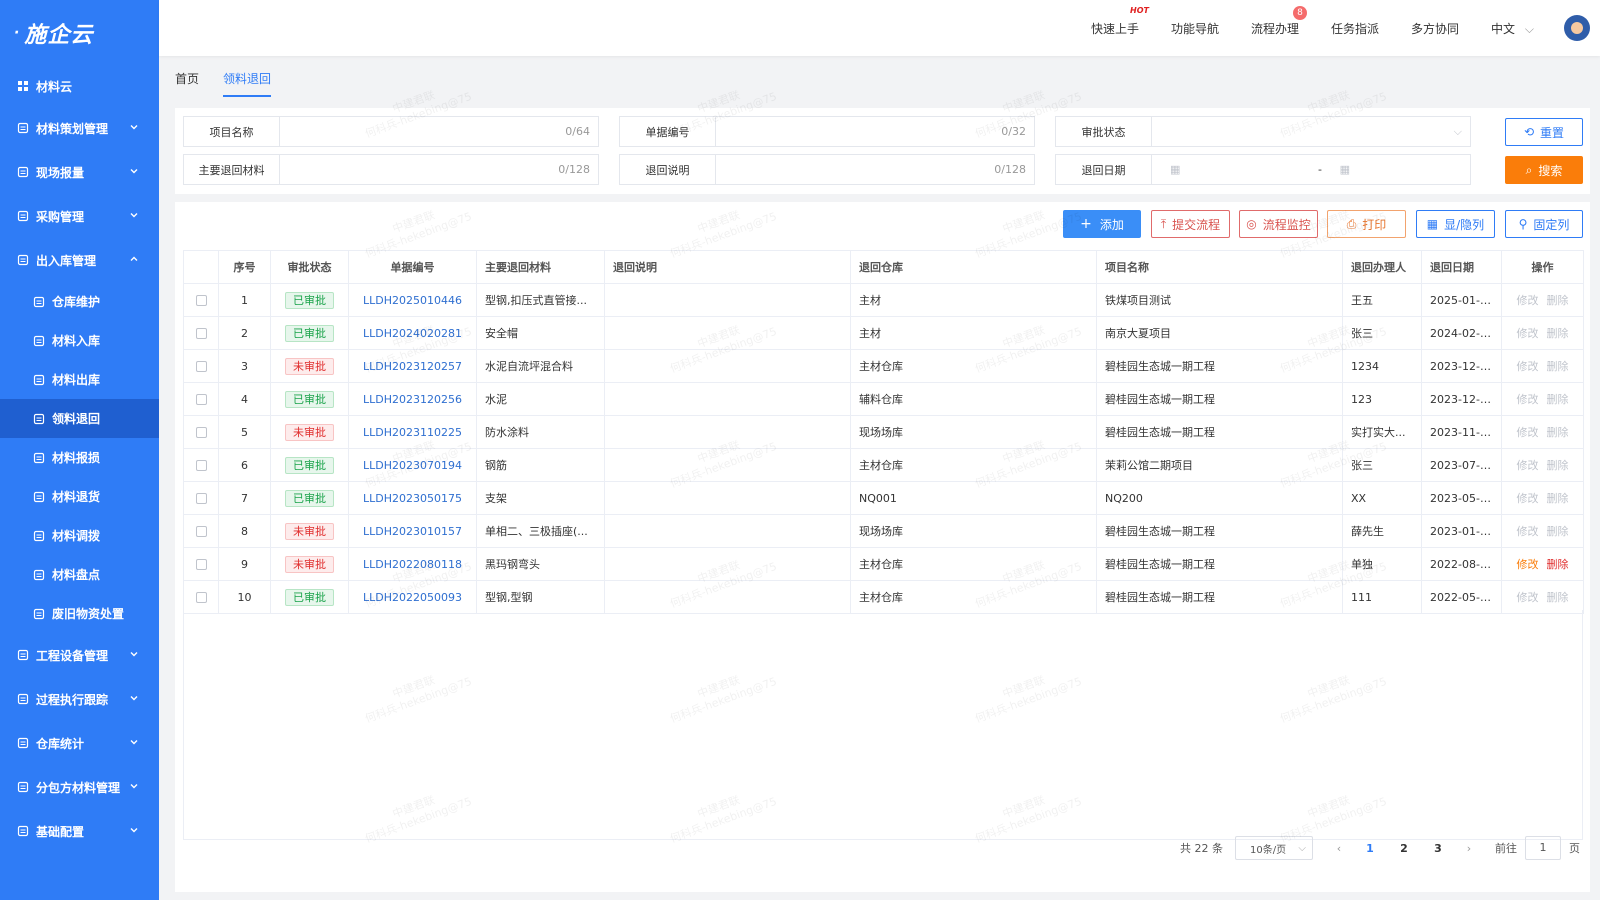 Image resolution: width=1600 pixels, height=900 pixels. Describe the element at coordinates (1278, 224) in the screenshot. I see `workflow-monitor-button: ◎ 流程监控` at that location.